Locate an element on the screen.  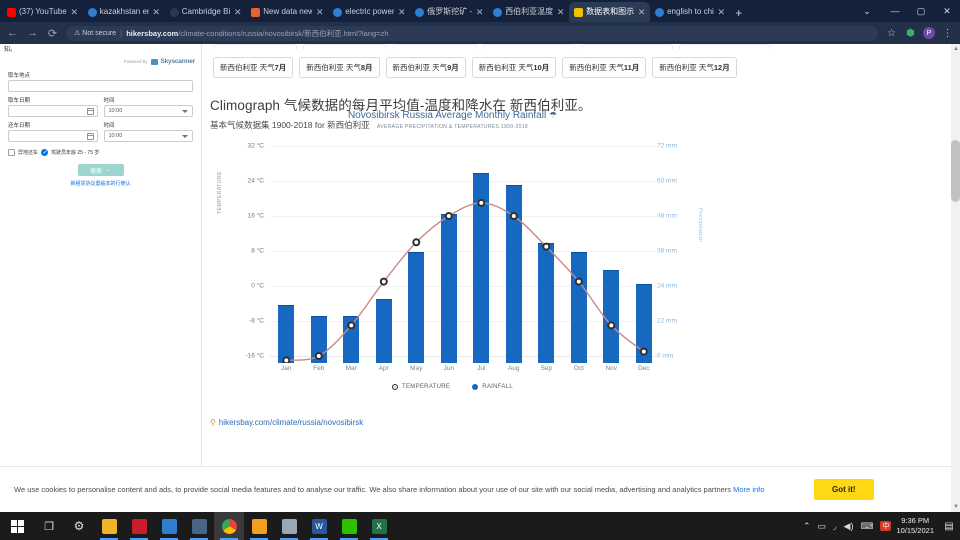
taskbar-app-word: W is located at coordinates (319, 526).